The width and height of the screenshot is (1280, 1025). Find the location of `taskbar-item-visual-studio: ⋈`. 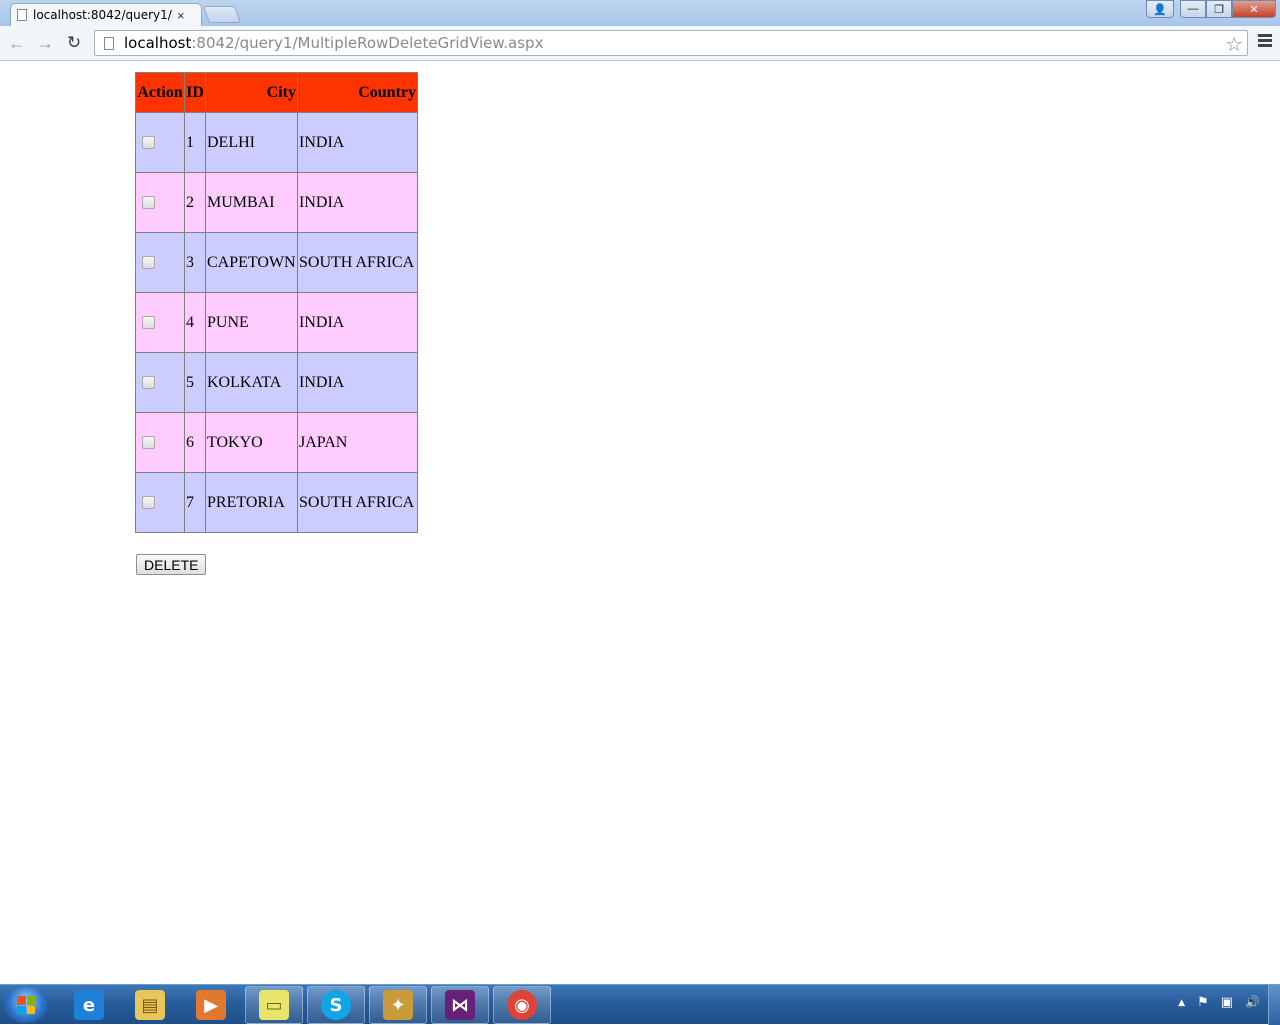

taskbar-item-visual-studio: ⋈ is located at coordinates (460, 1005).